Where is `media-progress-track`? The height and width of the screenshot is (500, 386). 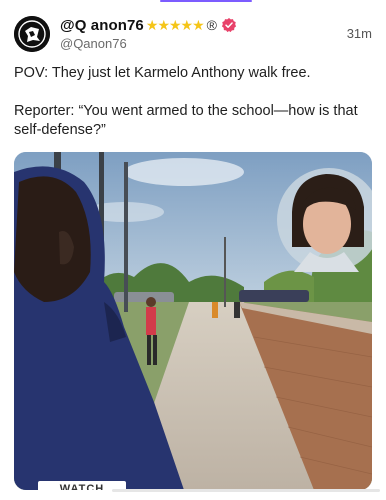
media-progress-track is located at coordinates (246, 490).